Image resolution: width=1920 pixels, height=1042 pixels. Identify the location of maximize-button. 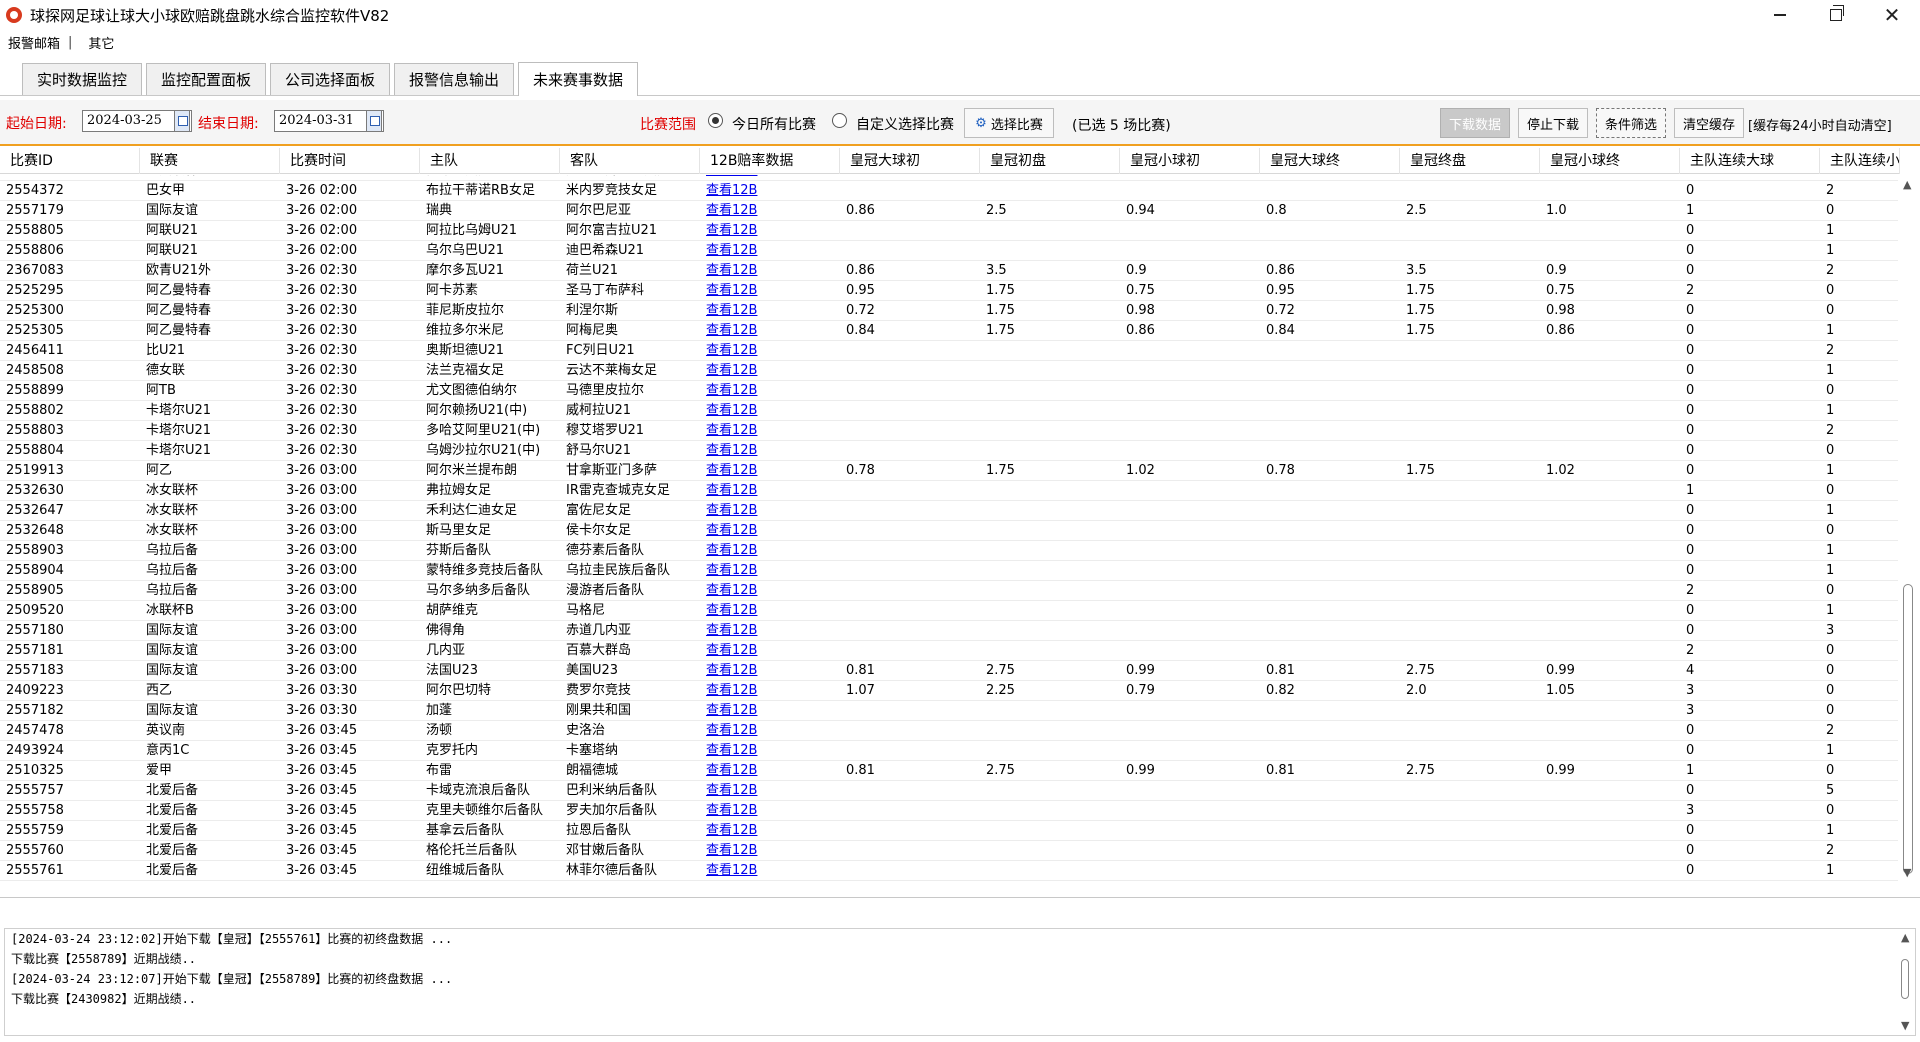
(1836, 15).